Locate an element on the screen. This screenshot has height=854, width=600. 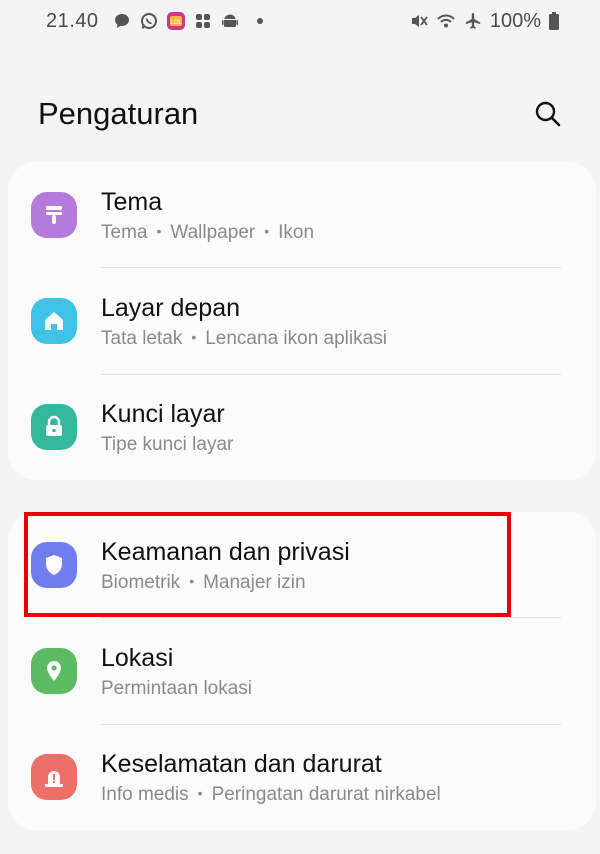
lock-icon is located at coordinates (54, 427).